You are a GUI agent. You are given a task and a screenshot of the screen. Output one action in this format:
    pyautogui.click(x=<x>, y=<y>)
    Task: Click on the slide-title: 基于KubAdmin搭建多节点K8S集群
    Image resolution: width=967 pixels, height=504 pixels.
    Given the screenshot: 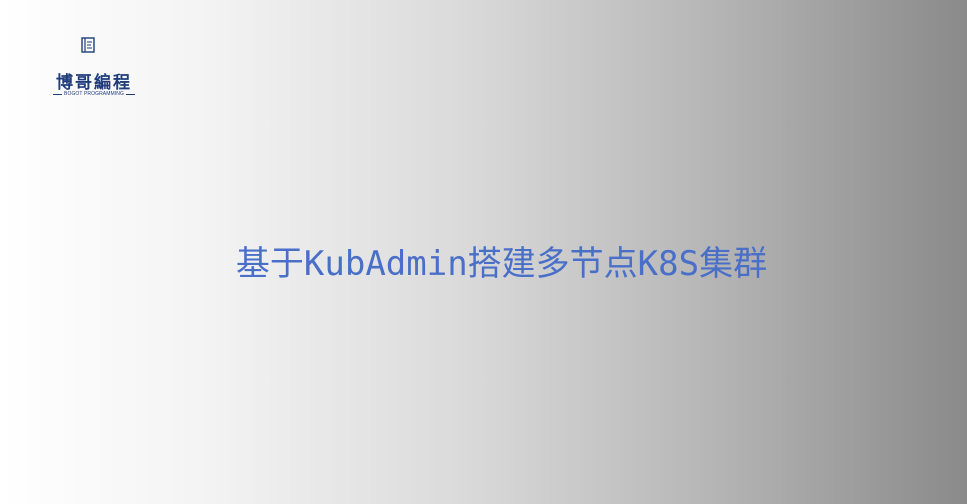 What is the action you would take?
    pyautogui.click(x=501, y=264)
    